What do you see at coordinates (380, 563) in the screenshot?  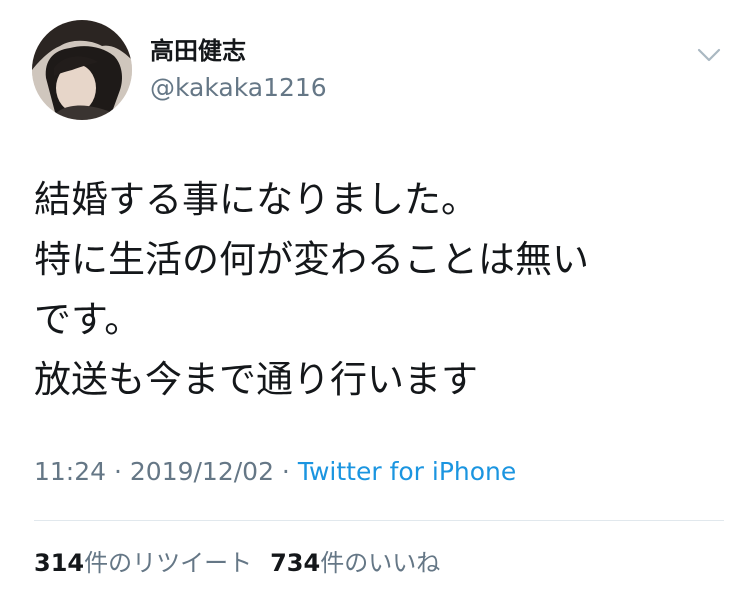 I see `likes-label: 件のいいね` at bounding box center [380, 563].